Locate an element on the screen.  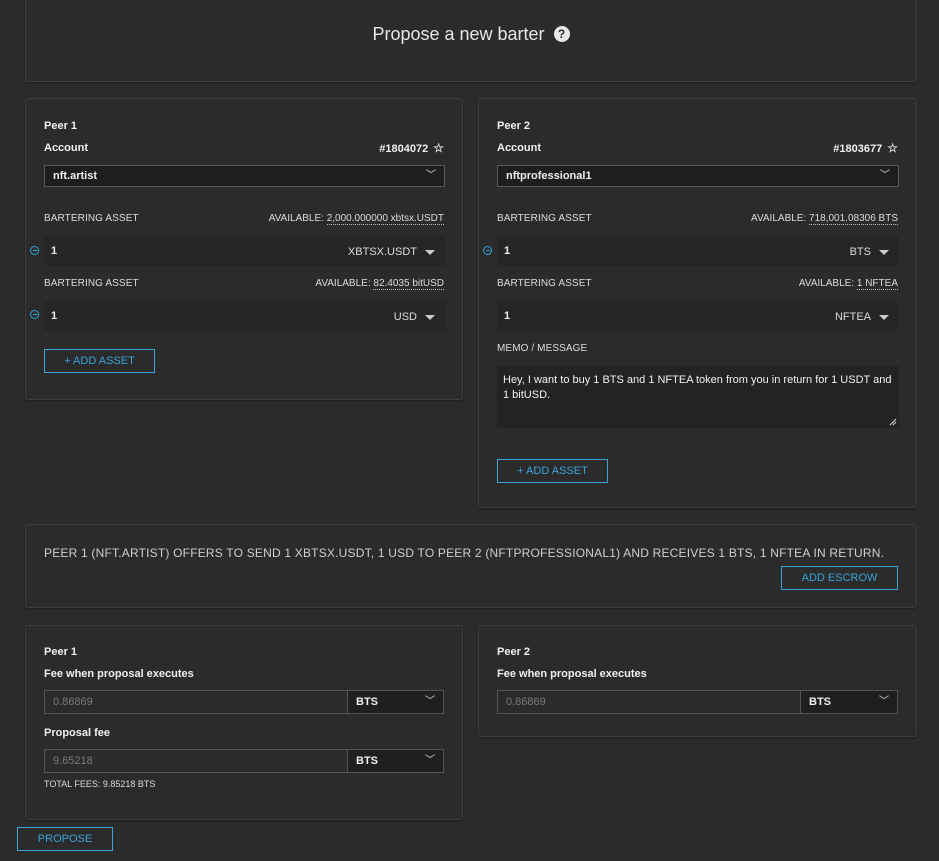
asset-symbol-select: XBTSX.USDT is located at coordinates (382, 252).